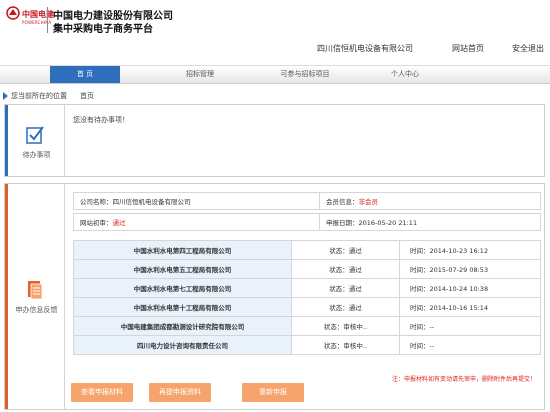 The height and width of the screenshot is (412, 550). What do you see at coordinates (39, 96) in the screenshot?
I see `breadcrumb-prefix: 您当前所在的位置` at bounding box center [39, 96].